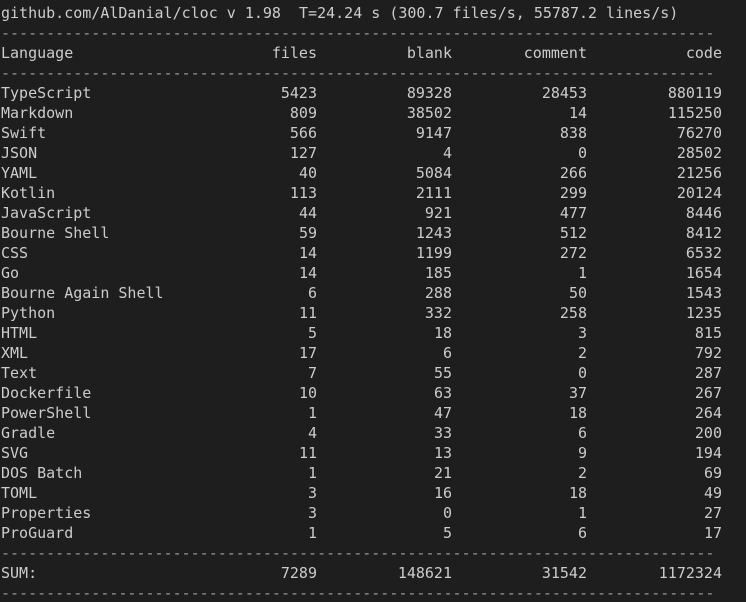  What do you see at coordinates (447, 513) in the screenshot?
I see `cell-blank: 0` at bounding box center [447, 513].